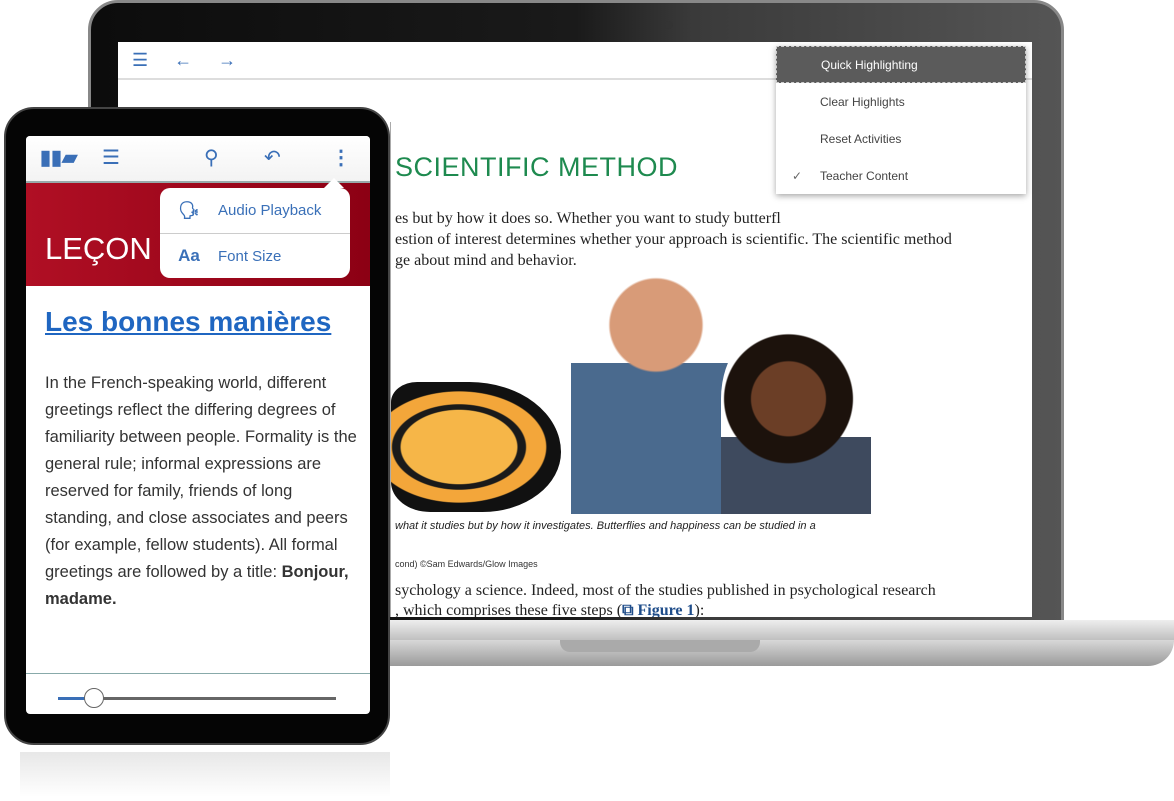 The image size is (1174, 801). Describe the element at coordinates (901, 64) in the screenshot. I see `menu-item-quick-highlighting: Quick Highlighting` at that location.